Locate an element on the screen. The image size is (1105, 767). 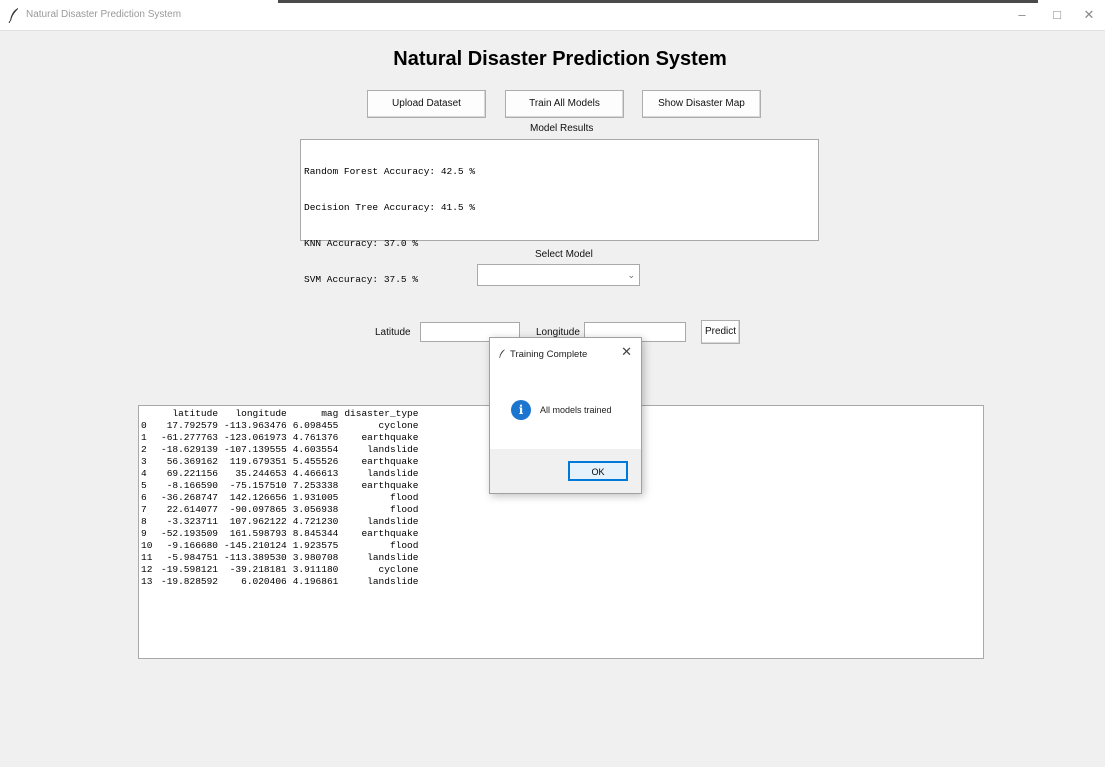
select-model-label: Select Model is located at coordinates (564, 254).